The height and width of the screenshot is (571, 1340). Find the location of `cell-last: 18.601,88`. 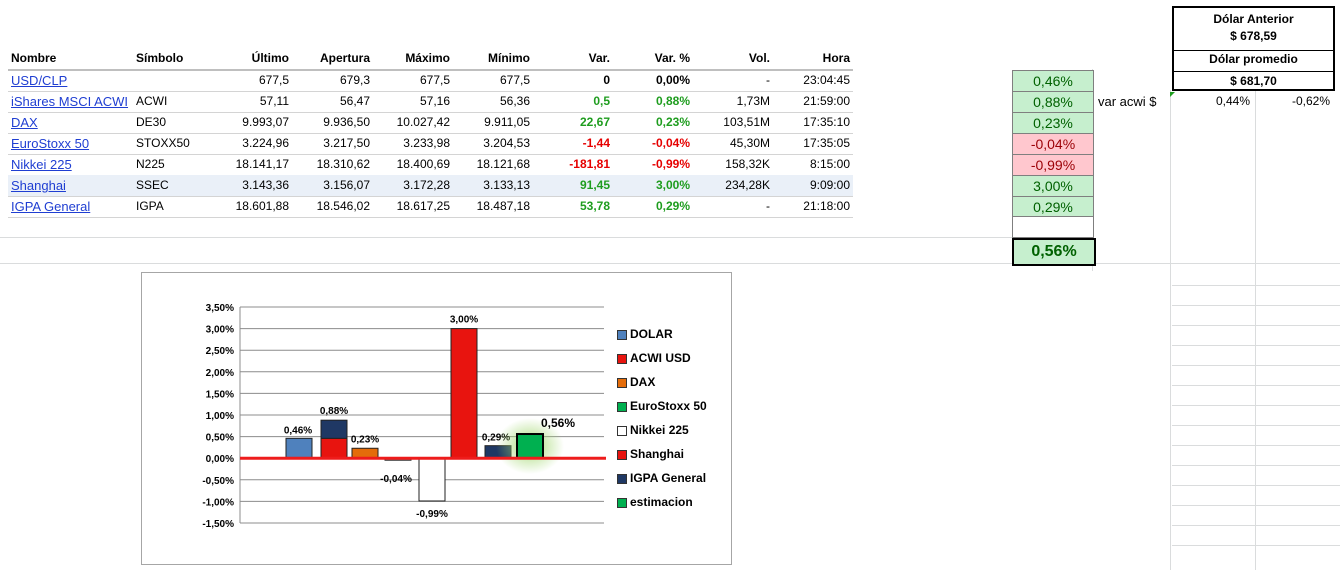

cell-last: 18.601,88 is located at coordinates (255, 206).